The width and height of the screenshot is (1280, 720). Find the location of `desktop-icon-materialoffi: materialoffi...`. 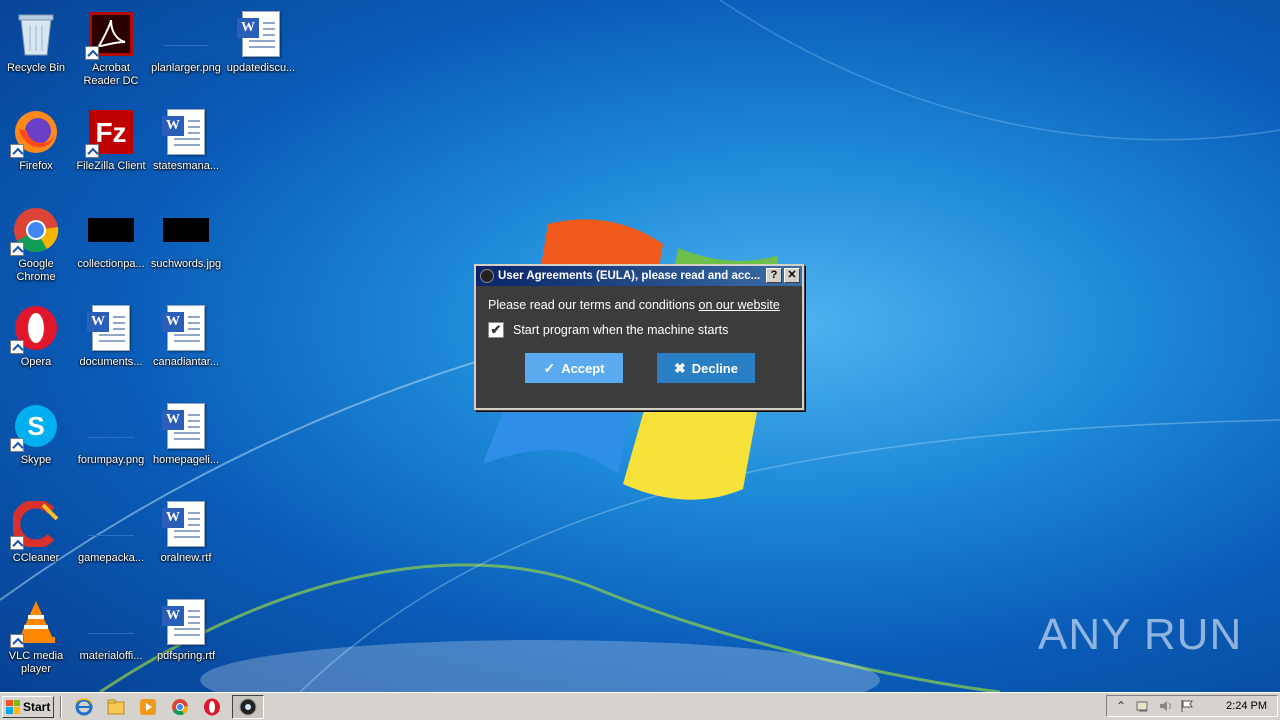

desktop-icon-materialoffi: materialoffi... is located at coordinates (111, 638).